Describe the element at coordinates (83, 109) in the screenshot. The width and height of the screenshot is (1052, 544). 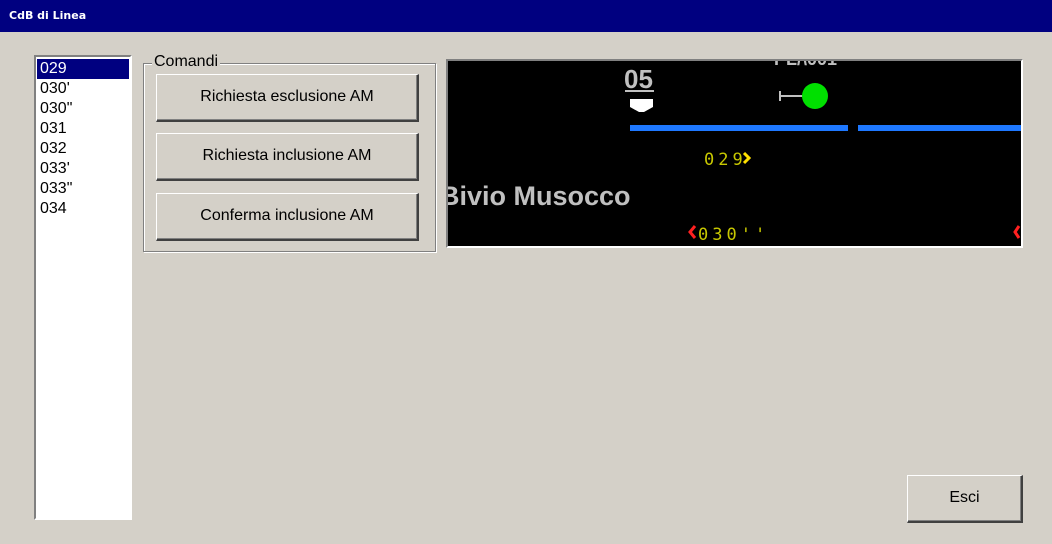
I see `list-item: 030"` at that location.